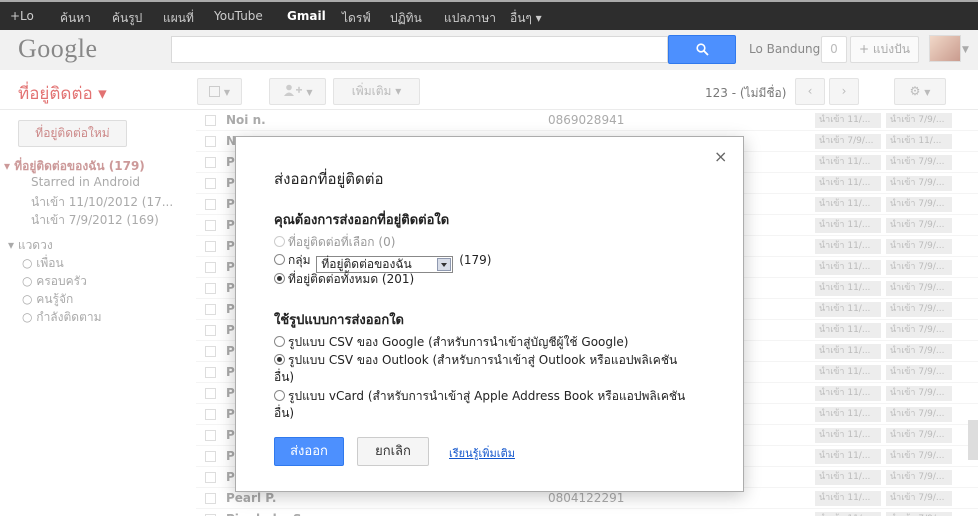 This screenshot has width=978, height=516. What do you see at coordinates (306, 16) in the screenshot?
I see `nav-gmail: Gmail` at bounding box center [306, 16].